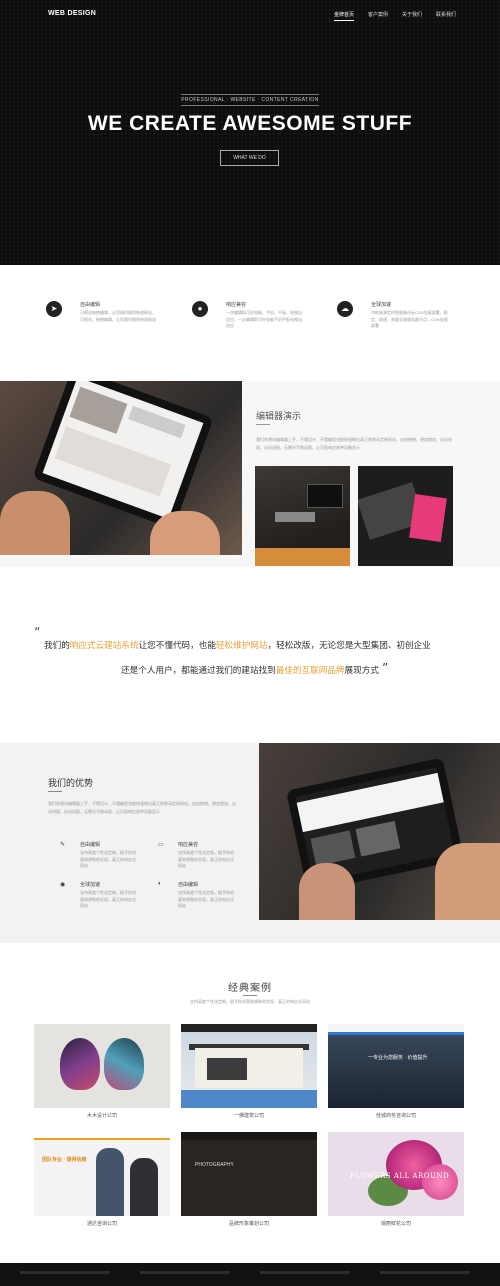  Describe the element at coordinates (361, 670) in the screenshot. I see `quote-text: 展现方式` at that location.